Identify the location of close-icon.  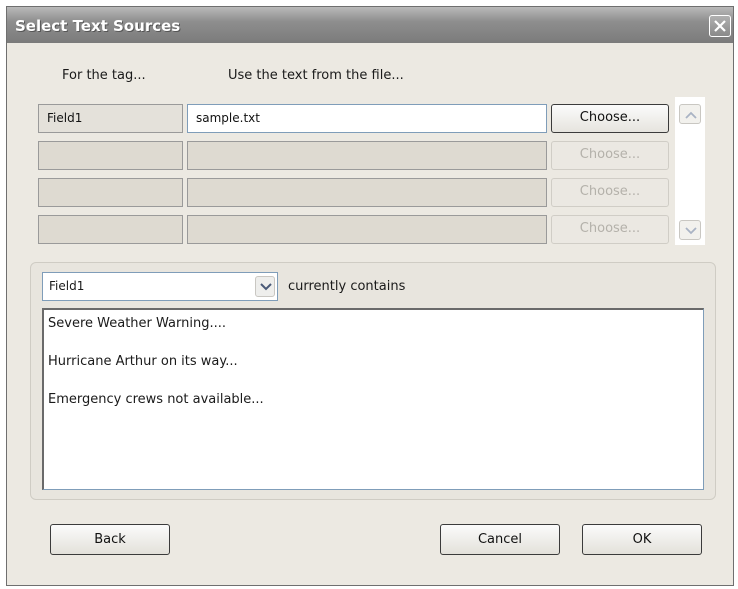
(720, 26).